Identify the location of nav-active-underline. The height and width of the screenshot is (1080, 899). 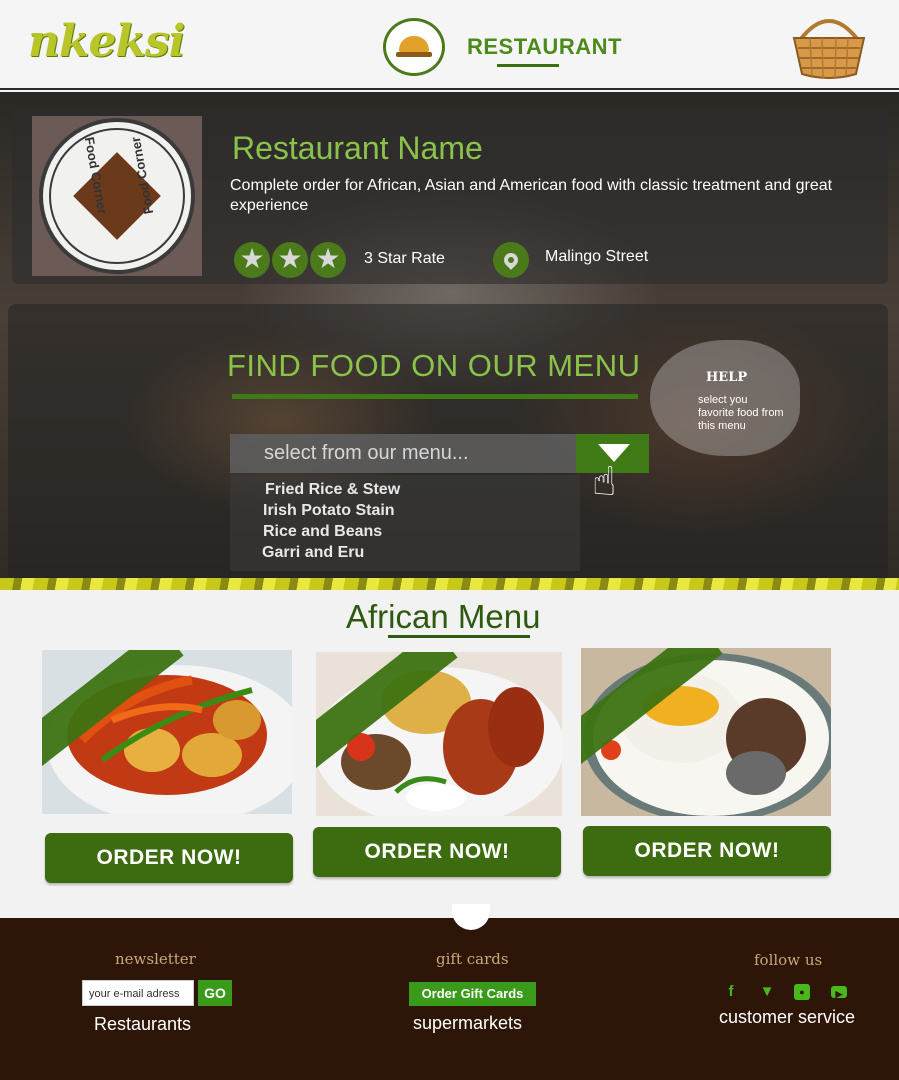
(528, 65).